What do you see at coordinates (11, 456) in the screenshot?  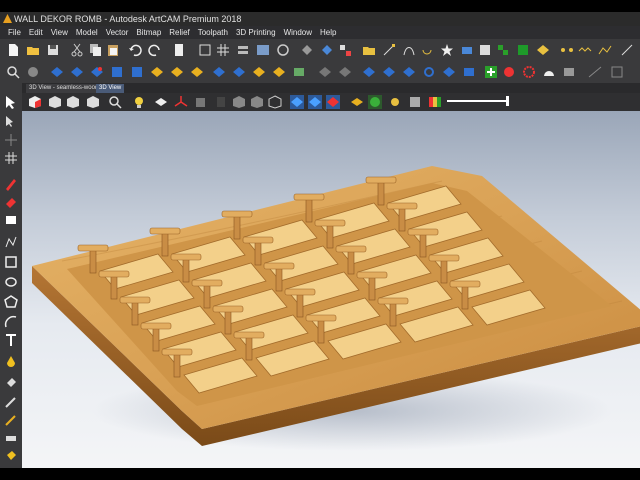 I see `bucket-tool-icon` at bounding box center [11, 456].